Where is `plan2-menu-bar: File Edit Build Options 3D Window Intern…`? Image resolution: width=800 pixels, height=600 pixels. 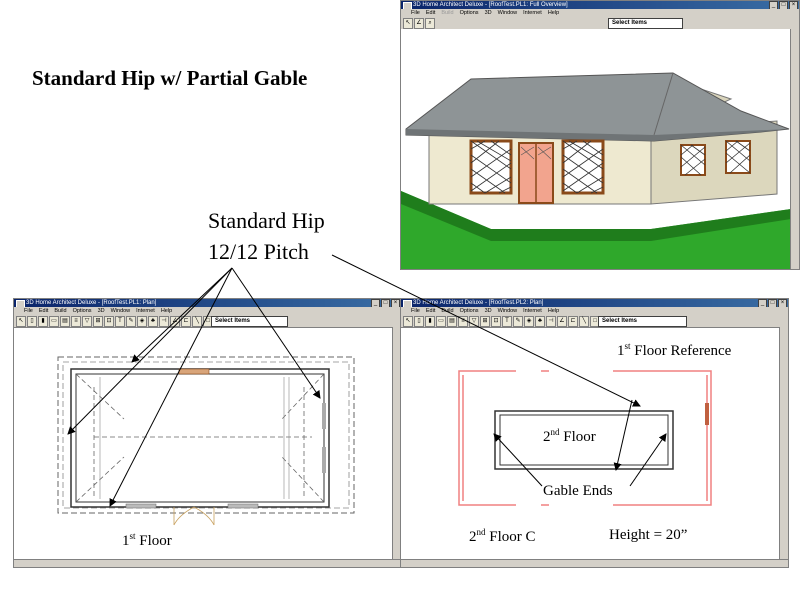
plan2-menu-bar: File Edit Build Options 3D Window Intern… is located at coordinates (594, 311).